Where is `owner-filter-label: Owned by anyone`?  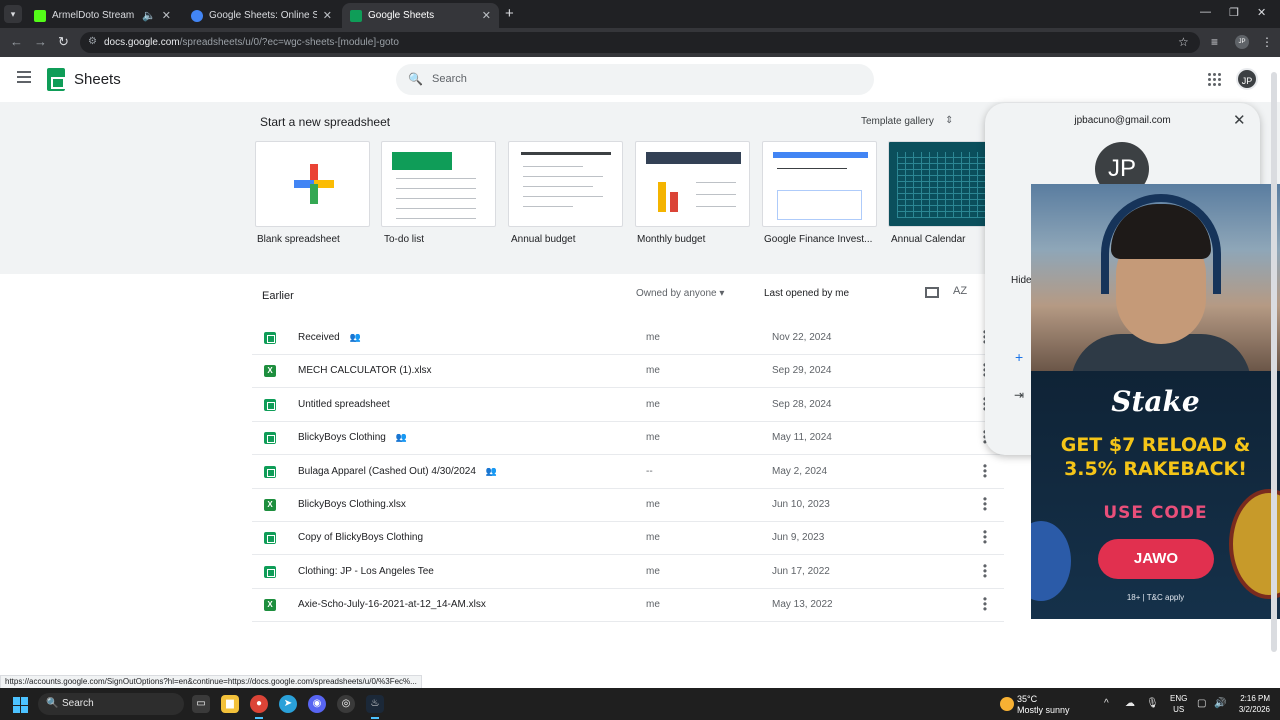
owner-filter-label: Owned by anyone is located at coordinates (676, 293).